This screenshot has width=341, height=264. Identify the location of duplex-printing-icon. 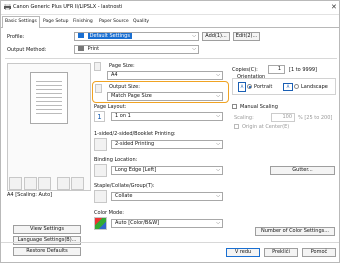
(100, 144).